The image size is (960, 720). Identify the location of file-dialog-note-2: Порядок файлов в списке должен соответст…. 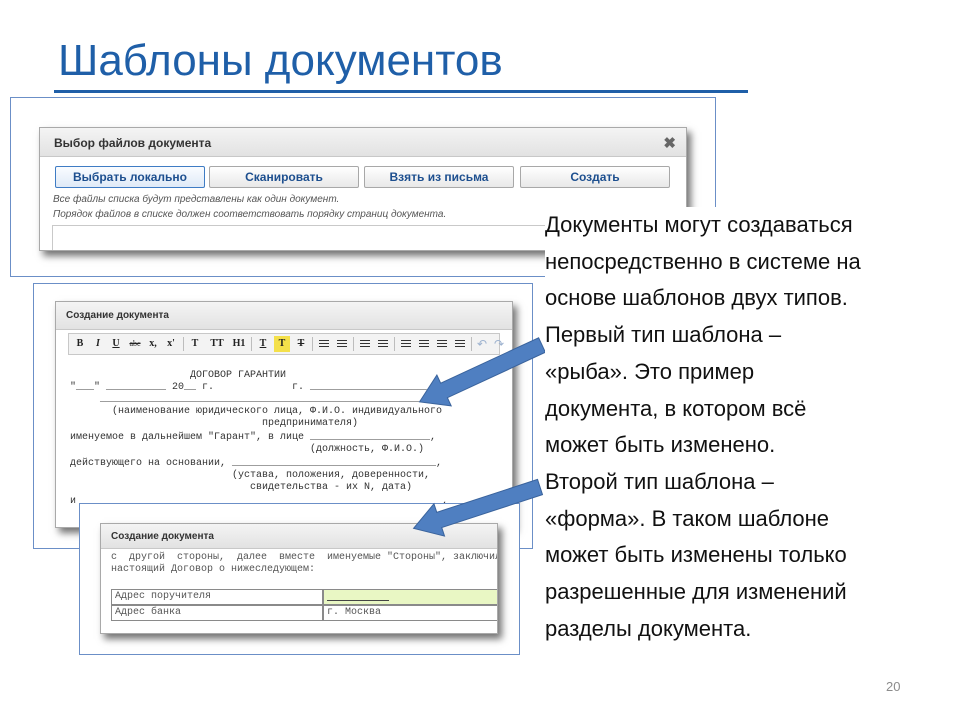
(250, 214).